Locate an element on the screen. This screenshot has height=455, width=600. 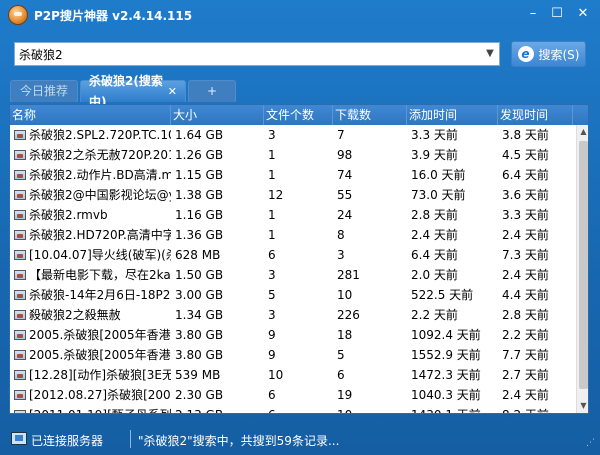
search-button: e 搜索(S) is located at coordinates (548, 54).